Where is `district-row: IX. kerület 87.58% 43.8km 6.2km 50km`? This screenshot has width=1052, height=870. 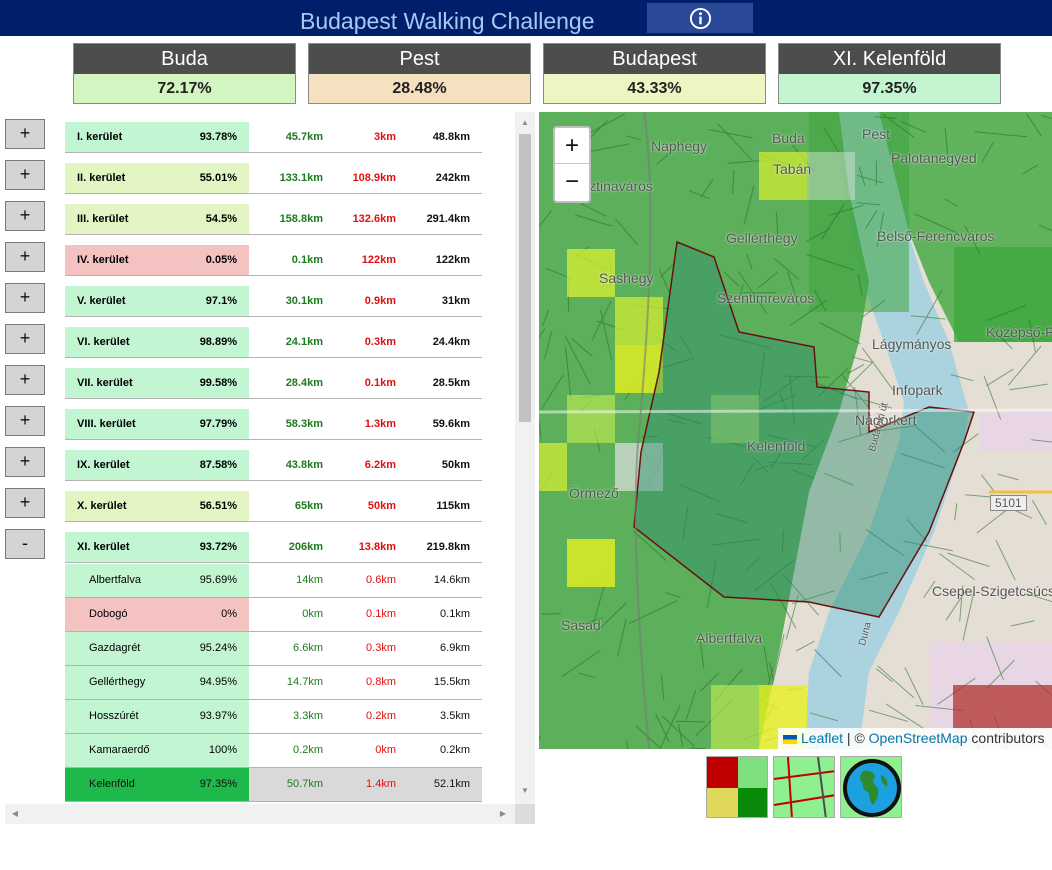 district-row: IX. kerület 87.58% 43.8km 6.2km 50km is located at coordinates (273, 465).